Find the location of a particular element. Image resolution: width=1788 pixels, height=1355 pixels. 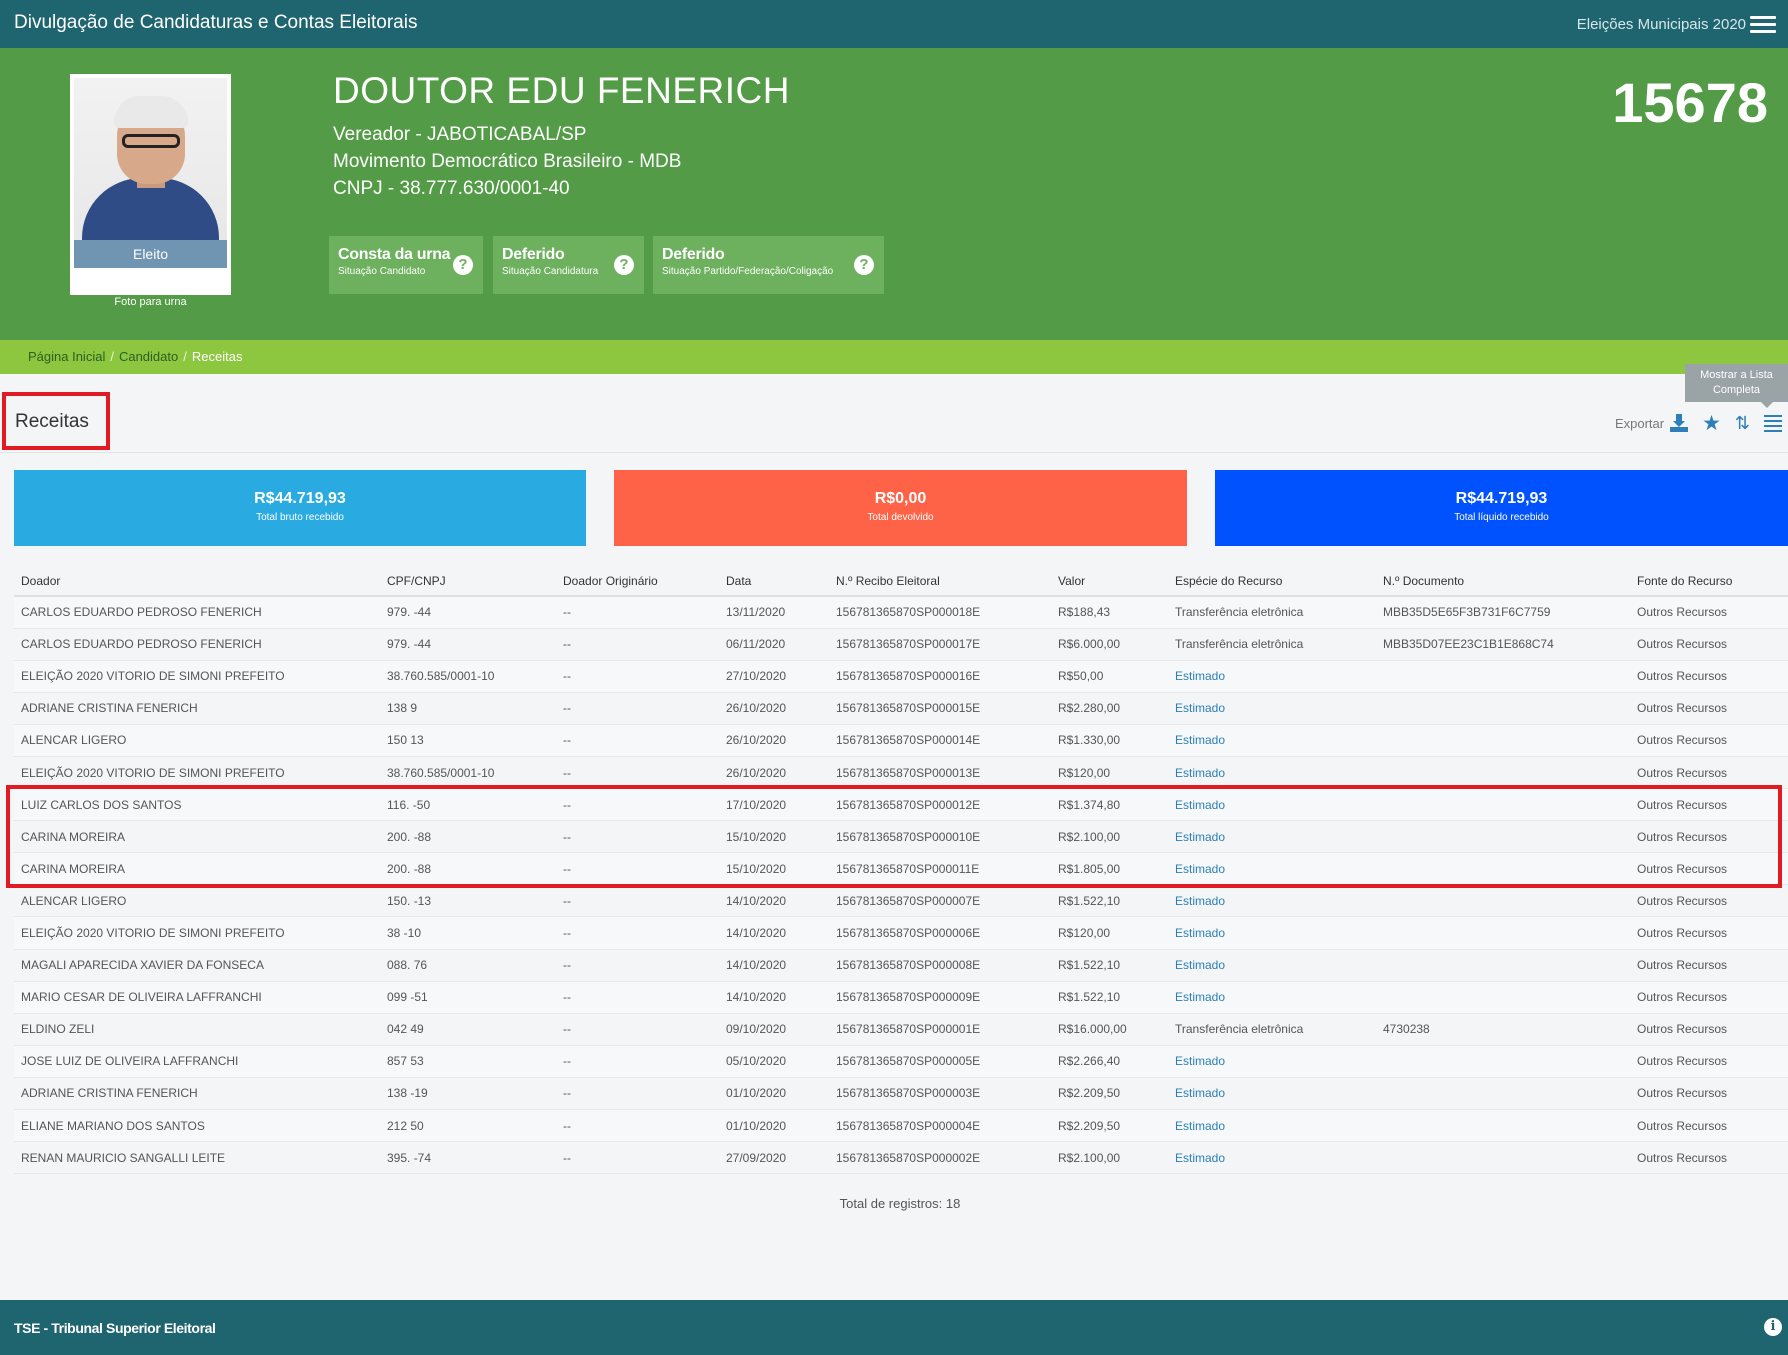

breadcrumb-candidate: Candidato is located at coordinates (148, 356).